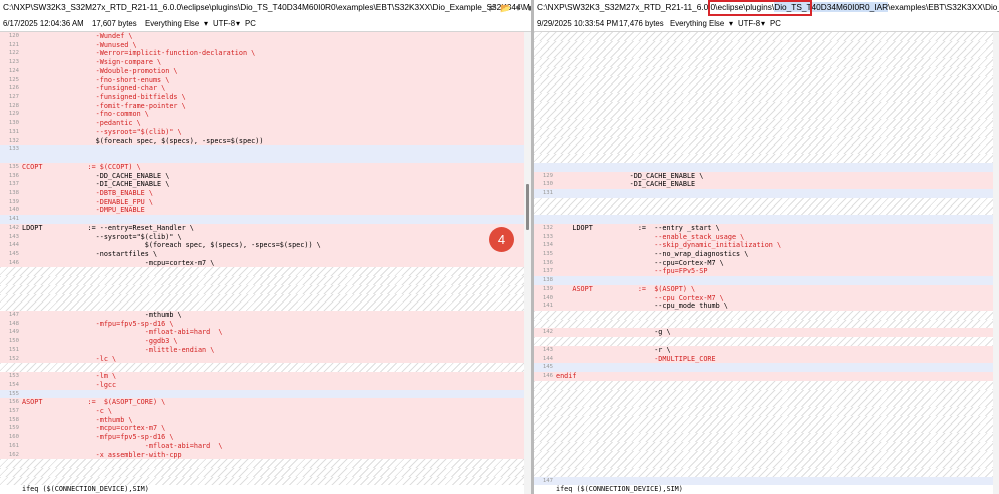 The image size is (999, 494). I want to click on code-line: 123 -Wsign-compare \, so click(265, 62).